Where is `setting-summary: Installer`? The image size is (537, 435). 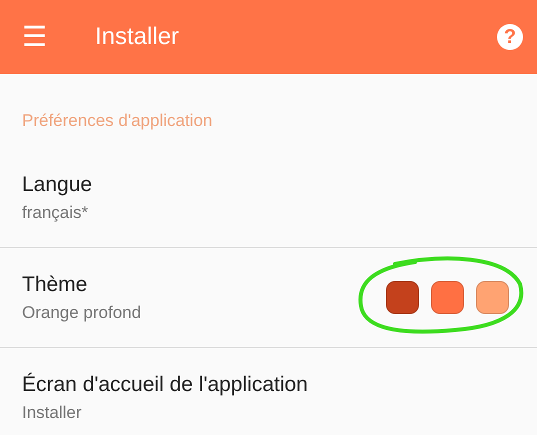
setting-summary: Installer is located at coordinates (52, 413).